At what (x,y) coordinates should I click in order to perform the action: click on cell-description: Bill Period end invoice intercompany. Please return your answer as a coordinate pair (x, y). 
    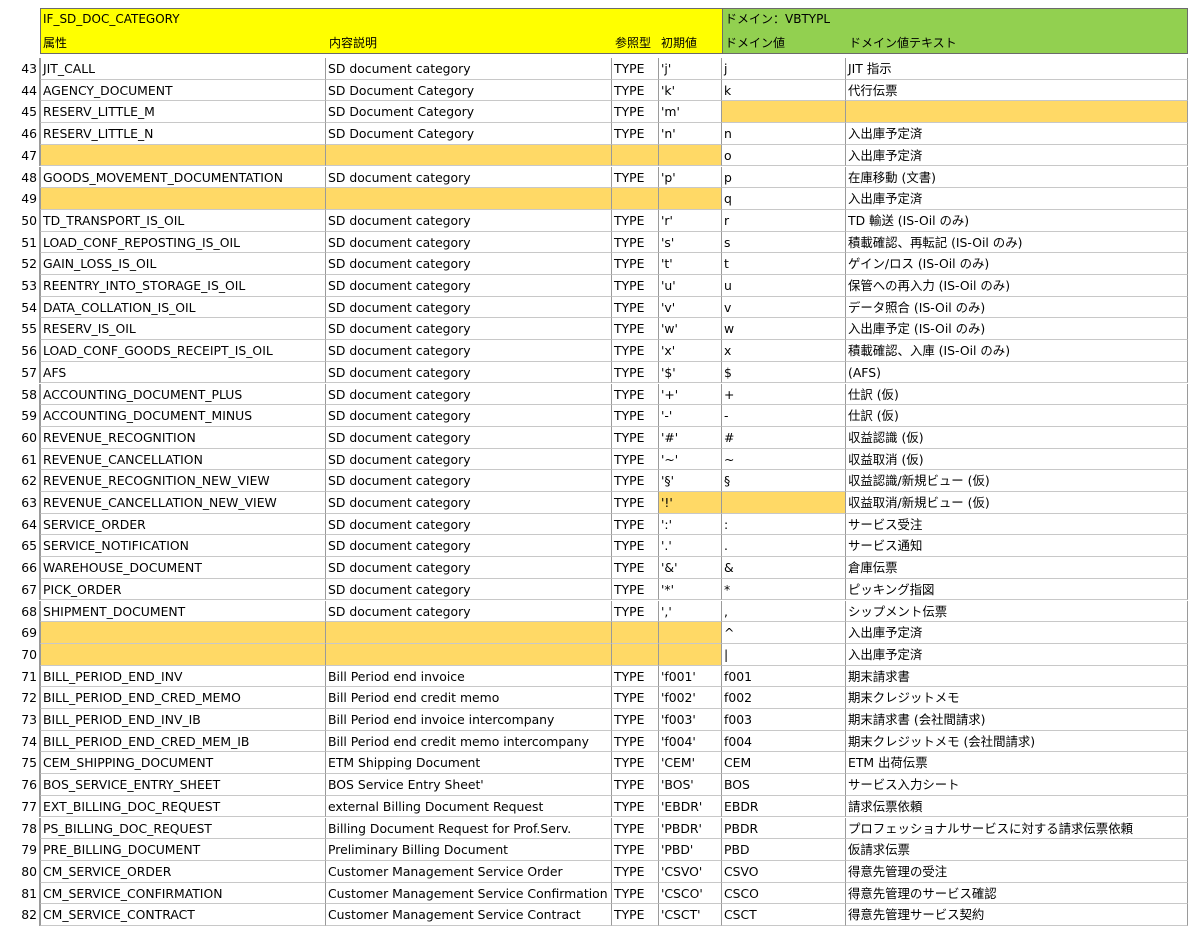
    Looking at the image, I should click on (469, 720).